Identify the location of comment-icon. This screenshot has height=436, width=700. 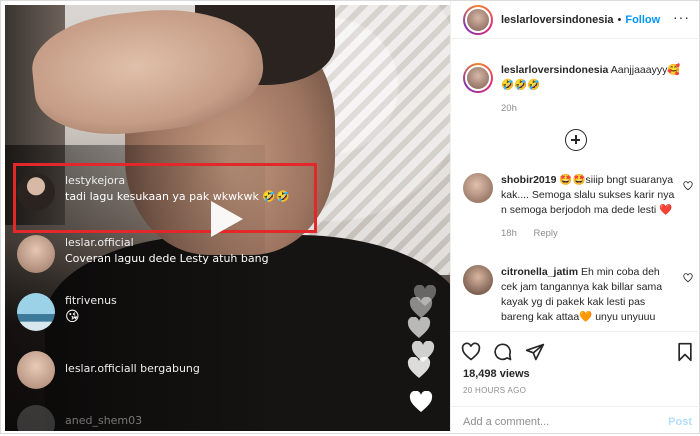
(503, 352).